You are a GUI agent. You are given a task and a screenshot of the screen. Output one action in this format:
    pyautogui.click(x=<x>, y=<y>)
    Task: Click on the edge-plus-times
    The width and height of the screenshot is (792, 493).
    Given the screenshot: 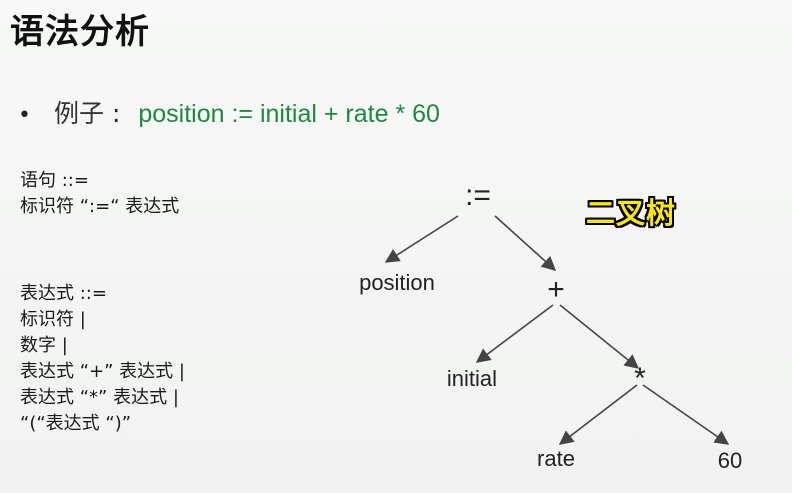 What is the action you would take?
    pyautogui.click(x=599, y=336)
    